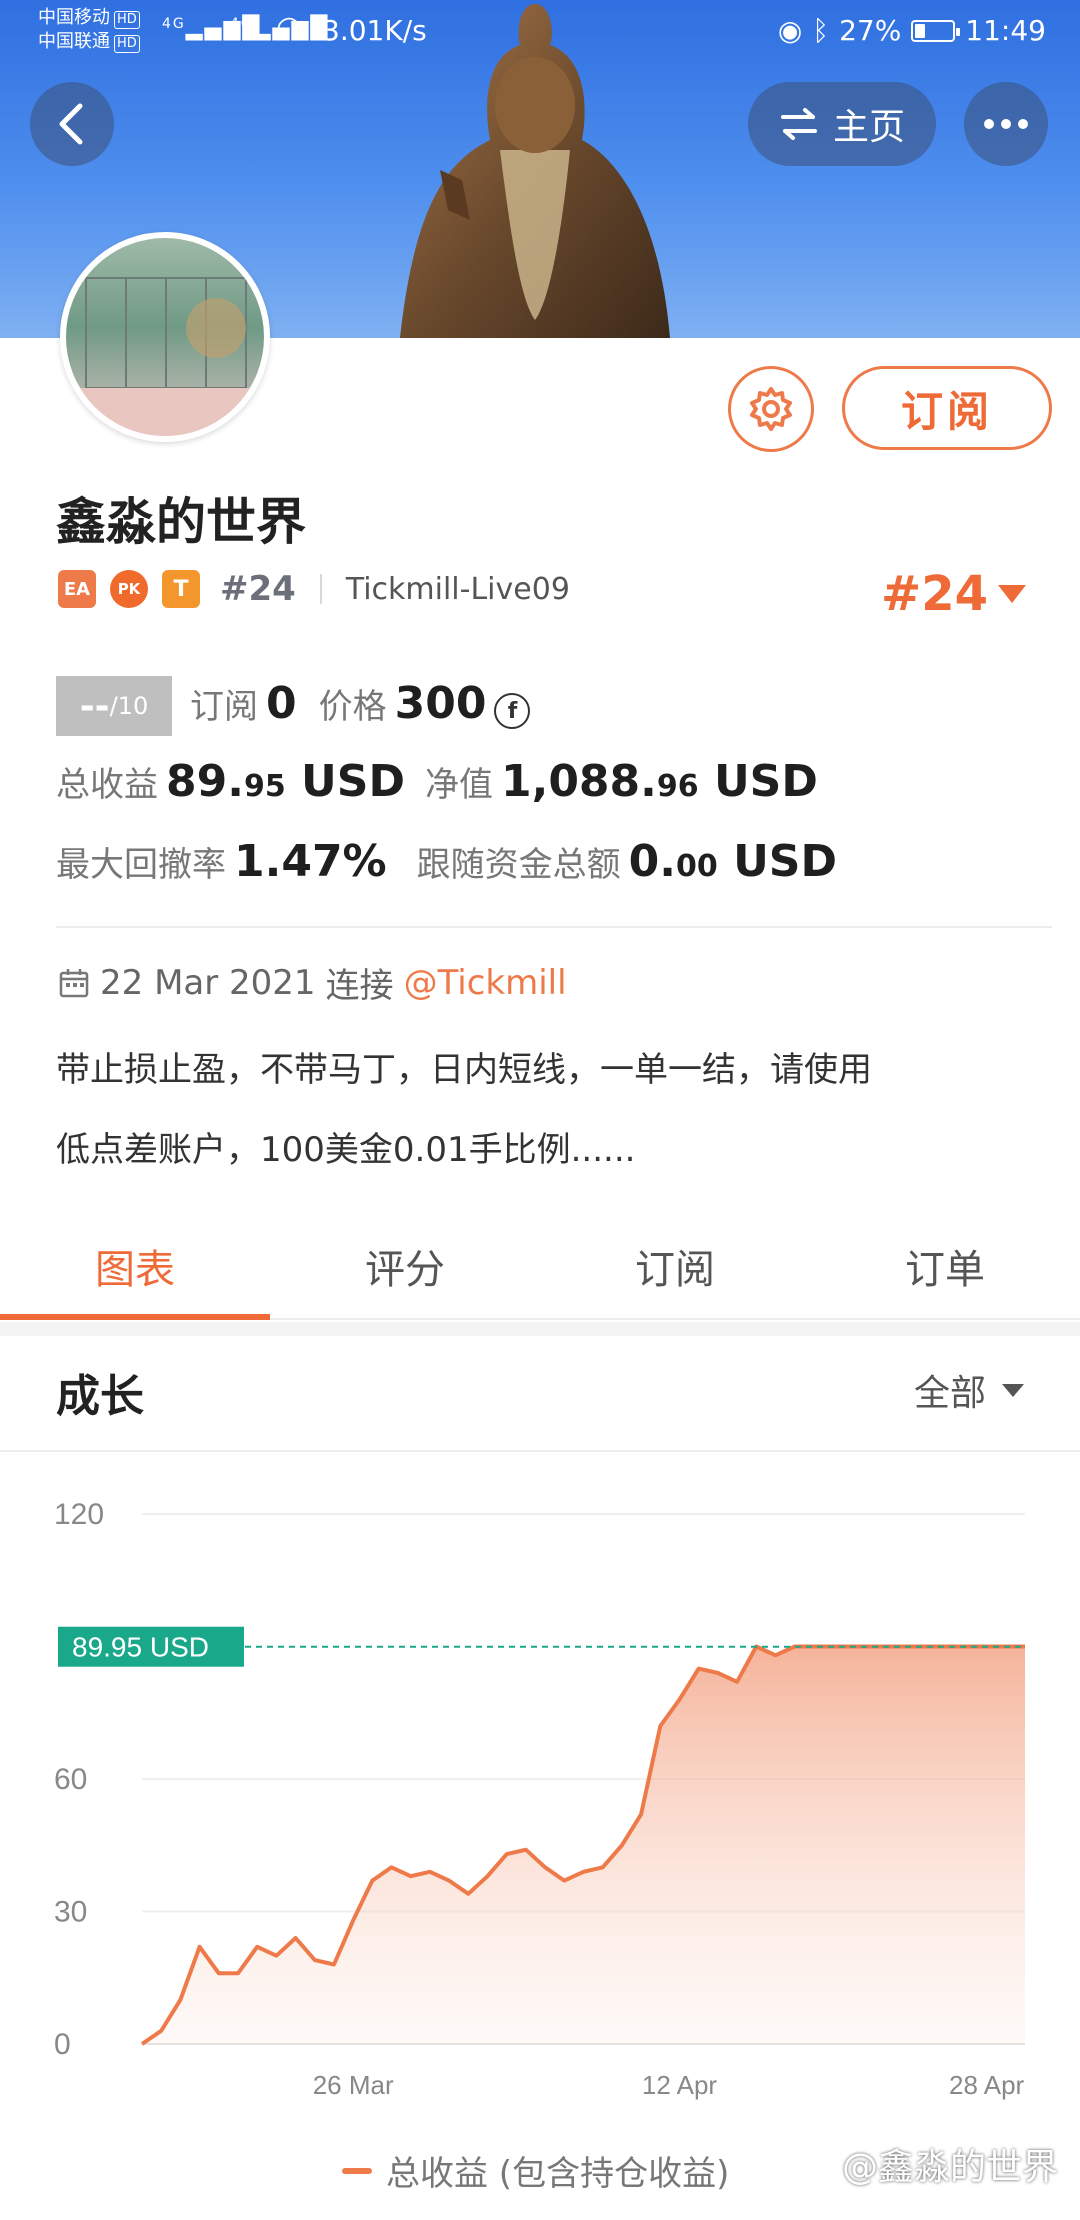  Describe the element at coordinates (987, 2085) in the screenshot. I see `x-tick-label: 28 Apr` at that location.